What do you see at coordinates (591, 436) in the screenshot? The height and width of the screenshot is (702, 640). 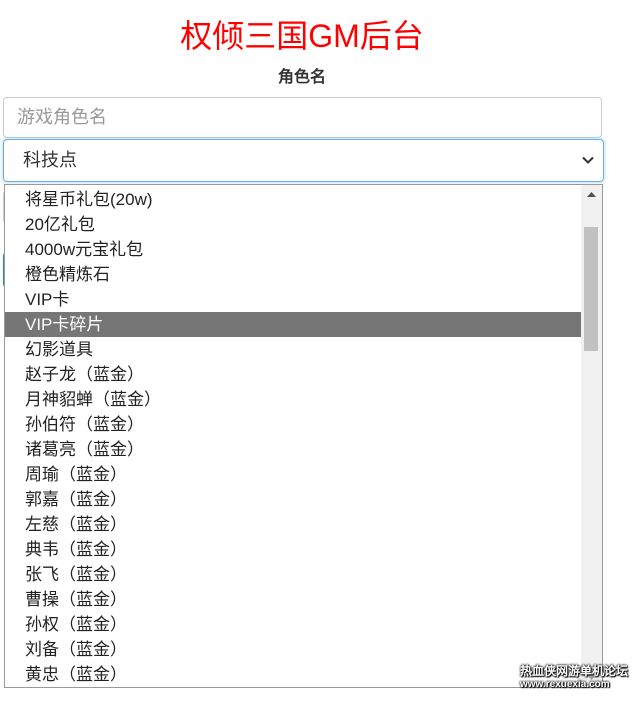 I see `dropdown-scrollbar` at bounding box center [591, 436].